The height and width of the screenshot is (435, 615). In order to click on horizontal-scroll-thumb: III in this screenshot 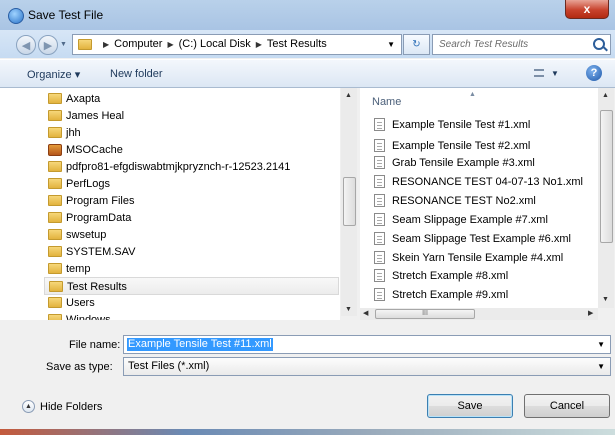, I will do `click(425, 314)`.